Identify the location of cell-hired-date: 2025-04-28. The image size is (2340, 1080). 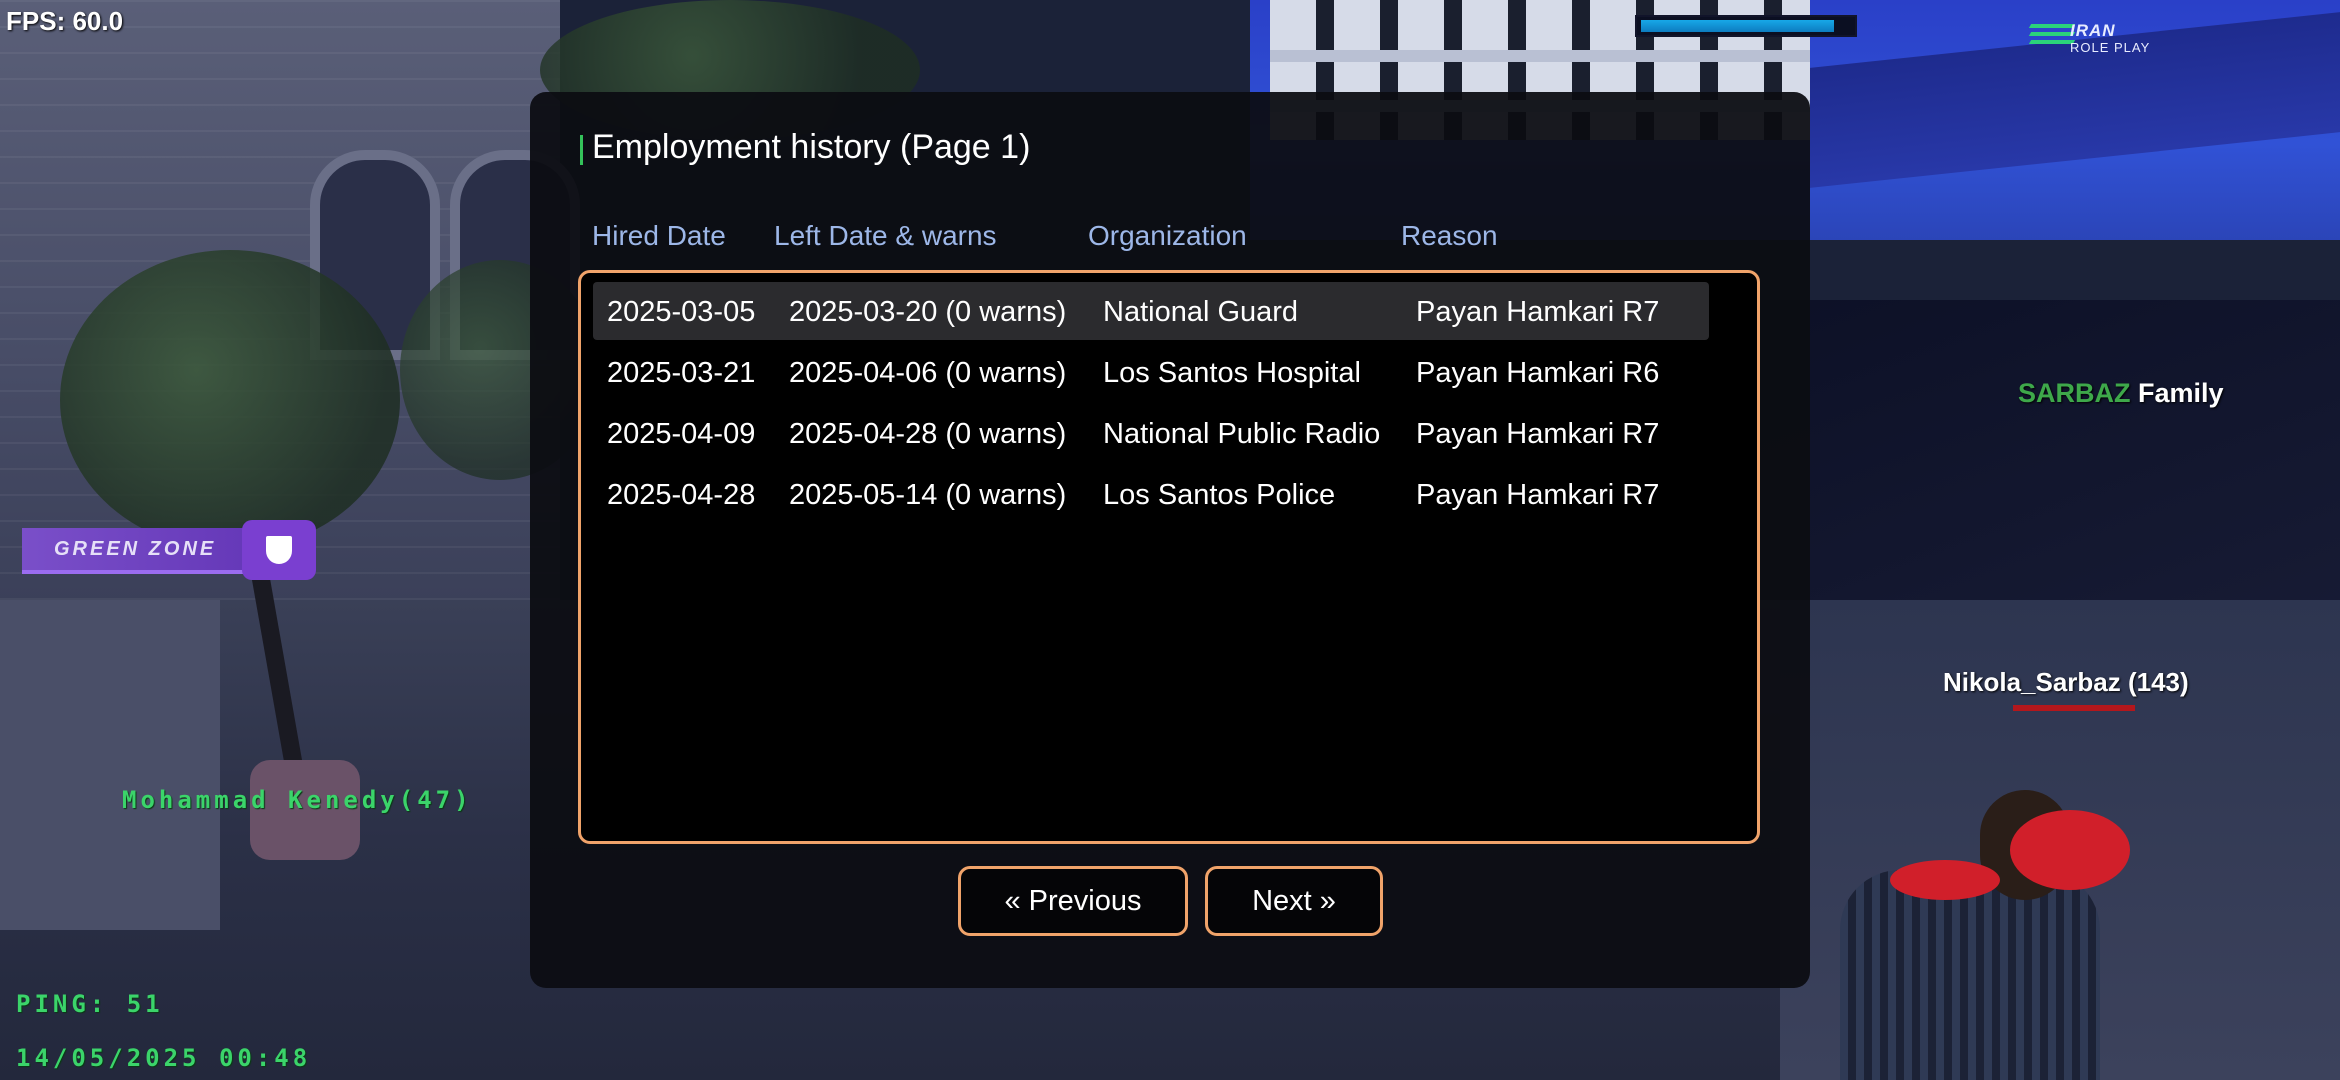
(681, 495).